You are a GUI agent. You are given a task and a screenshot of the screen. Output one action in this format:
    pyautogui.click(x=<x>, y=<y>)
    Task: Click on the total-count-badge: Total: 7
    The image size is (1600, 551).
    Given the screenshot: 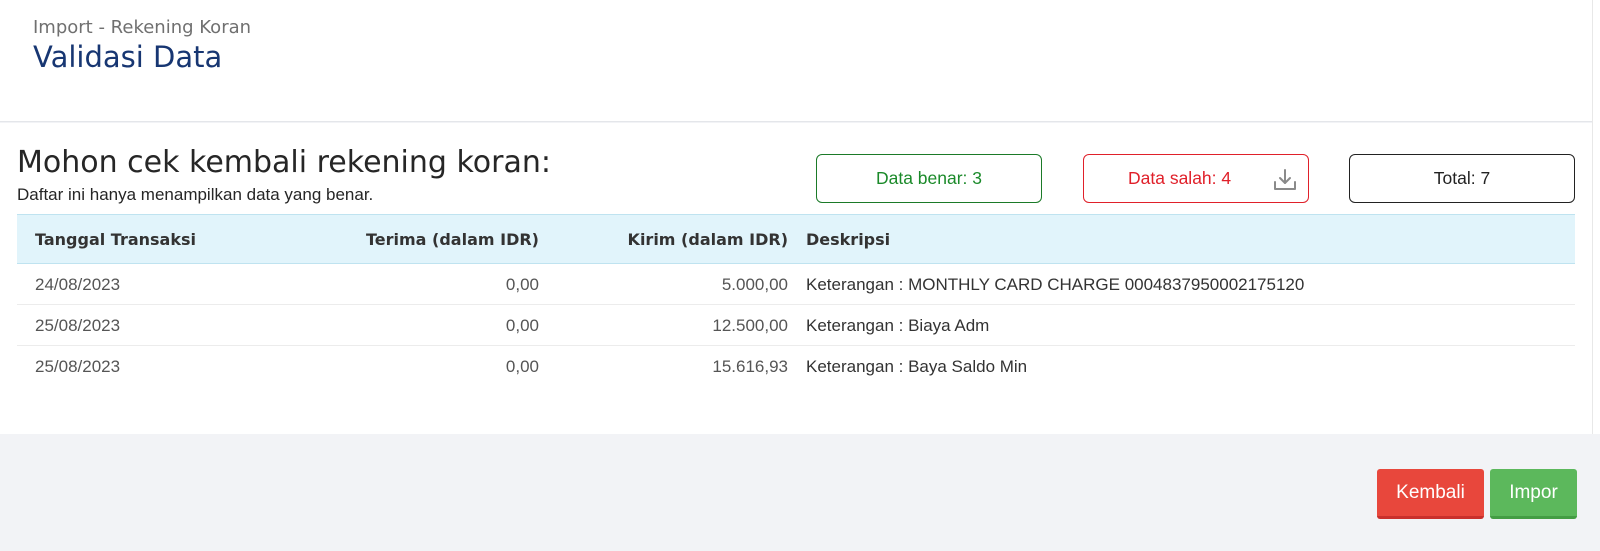 What is the action you would take?
    pyautogui.click(x=1462, y=178)
    